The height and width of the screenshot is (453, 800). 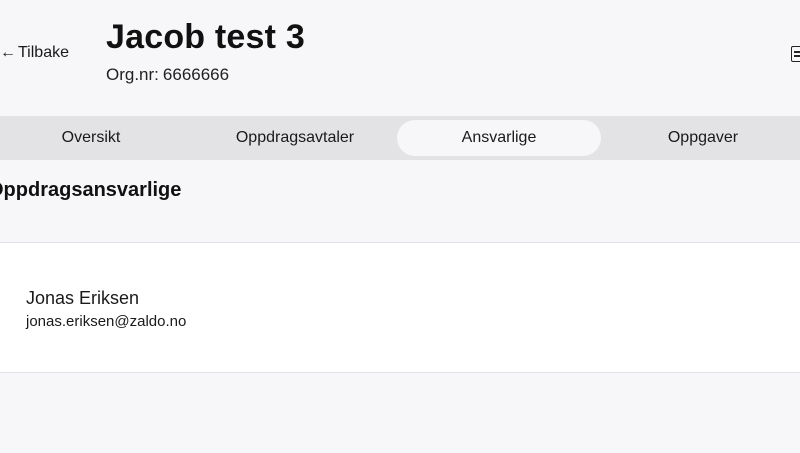 I want to click on tab-oversikt: Oversikt, so click(x=96, y=138).